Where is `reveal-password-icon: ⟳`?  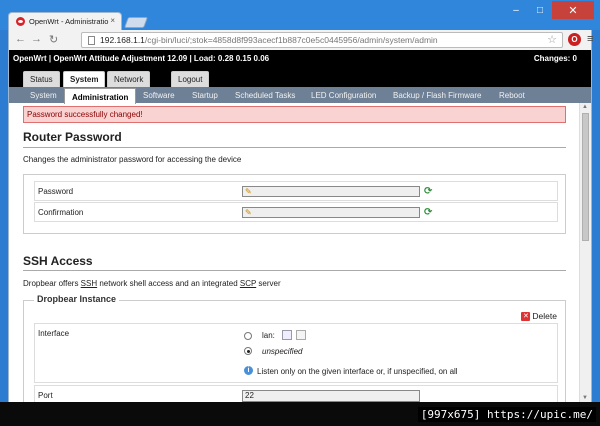
reveal-password-icon: ⟳ is located at coordinates (429, 191).